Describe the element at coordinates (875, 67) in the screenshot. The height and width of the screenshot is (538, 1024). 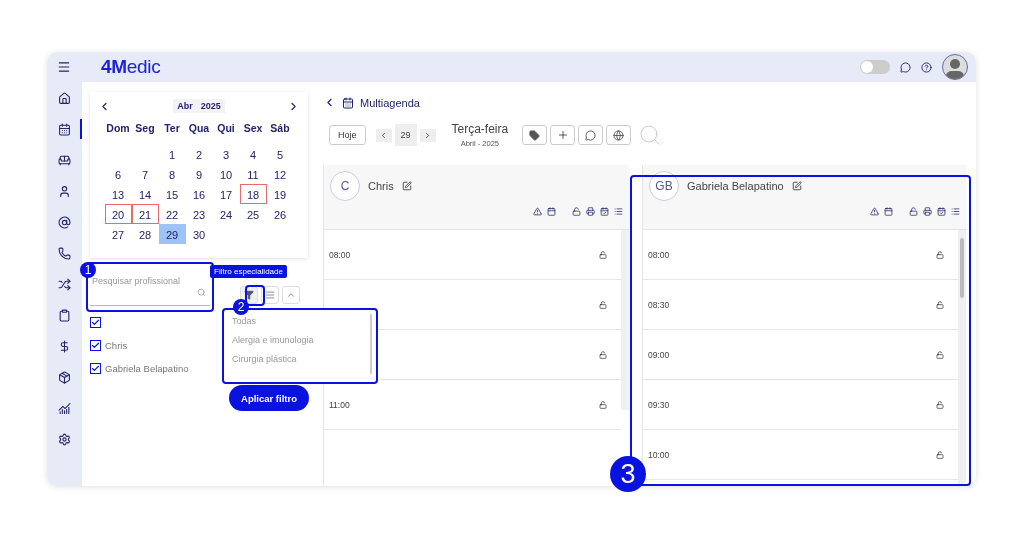
I see `toggle-switch` at that location.